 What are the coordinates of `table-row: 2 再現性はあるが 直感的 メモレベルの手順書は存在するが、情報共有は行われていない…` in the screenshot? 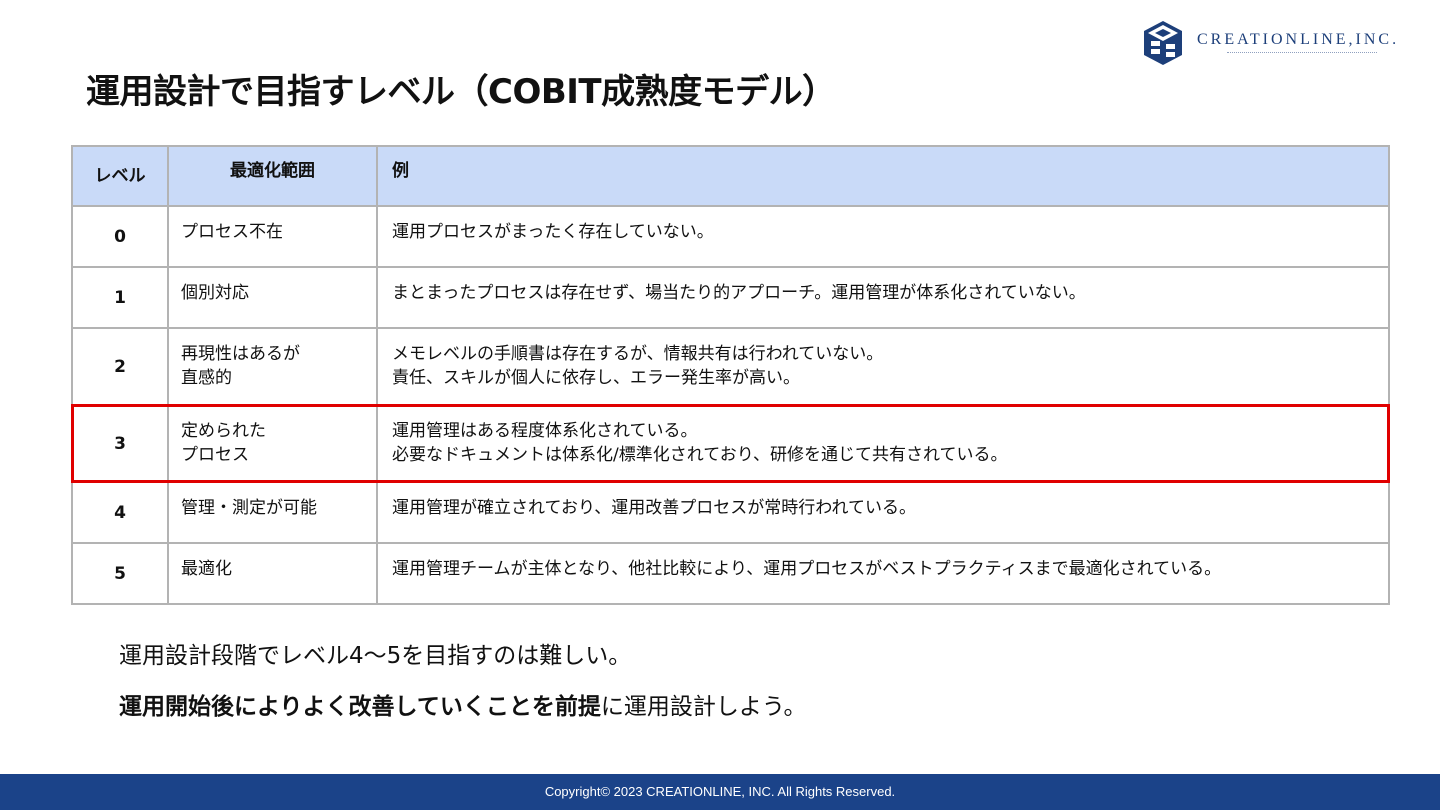 It's located at (730, 366).